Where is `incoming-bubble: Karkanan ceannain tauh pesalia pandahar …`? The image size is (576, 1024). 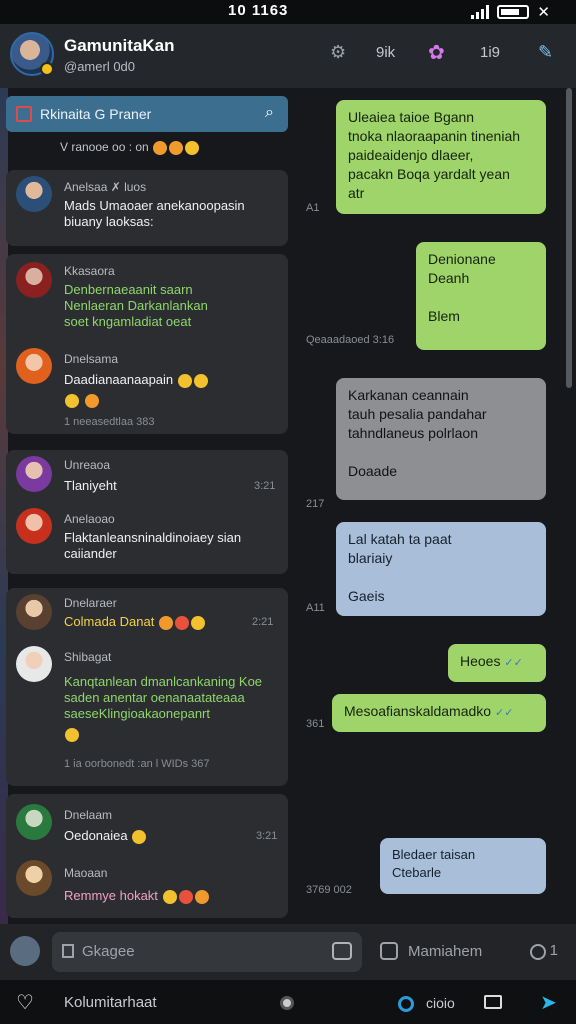 incoming-bubble: Karkanan ceannain tauh pesalia pandahar … is located at coordinates (441, 439).